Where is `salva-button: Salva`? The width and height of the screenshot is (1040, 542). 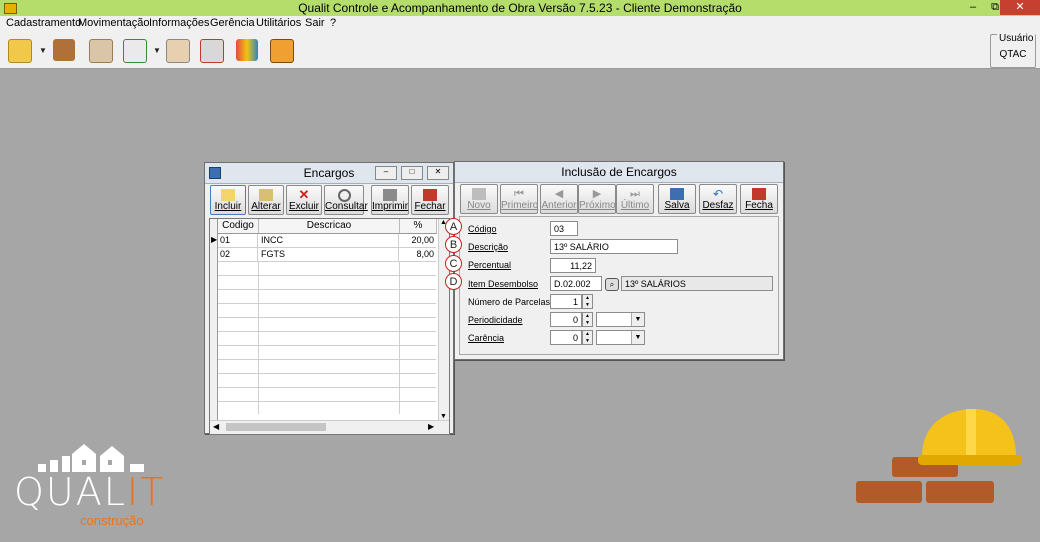
salva-button: Salva is located at coordinates (677, 199).